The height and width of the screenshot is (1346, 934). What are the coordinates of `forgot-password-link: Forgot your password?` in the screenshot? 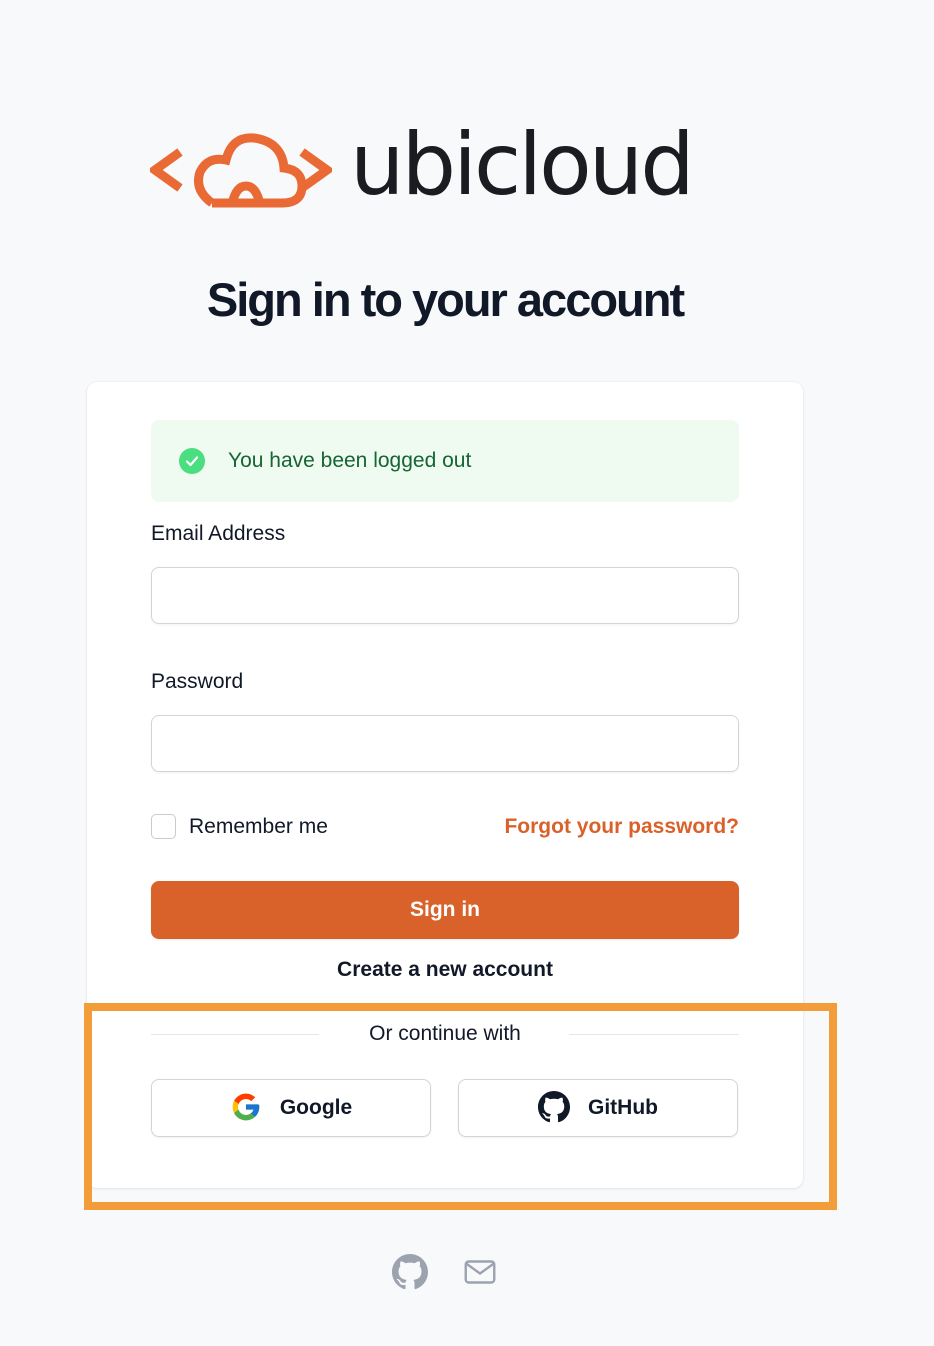 It's located at (621, 827).